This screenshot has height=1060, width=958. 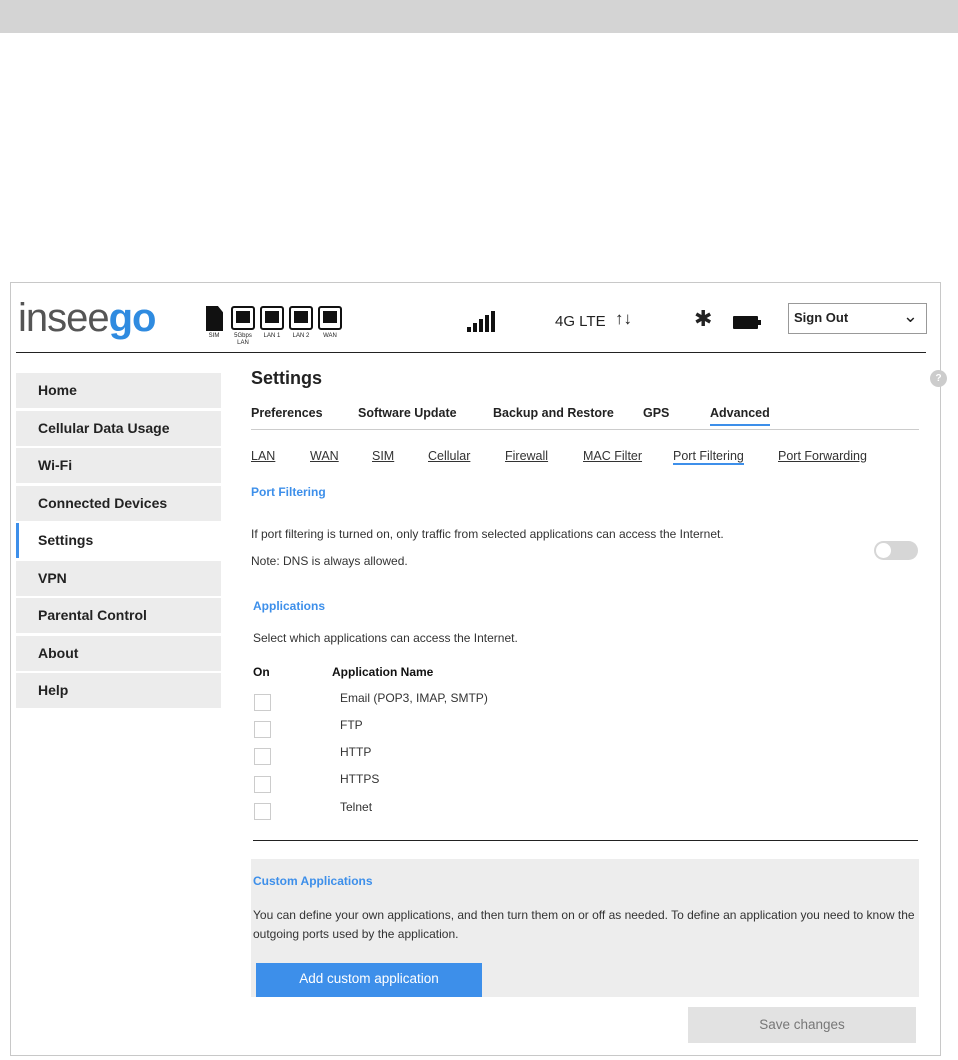 What do you see at coordinates (910, 316) in the screenshot?
I see `chevron-down-icon: ⌄` at bounding box center [910, 316].